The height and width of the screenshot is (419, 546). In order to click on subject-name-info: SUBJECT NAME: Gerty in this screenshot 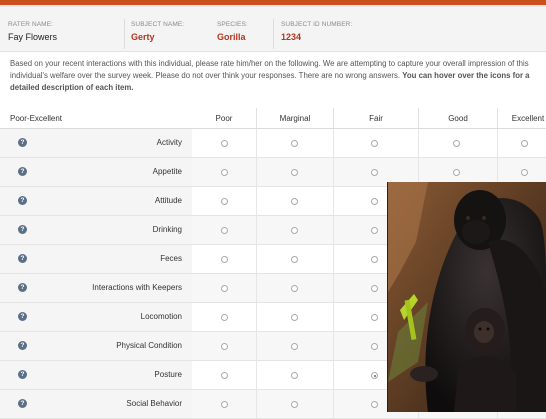, I will do `click(157, 31)`.